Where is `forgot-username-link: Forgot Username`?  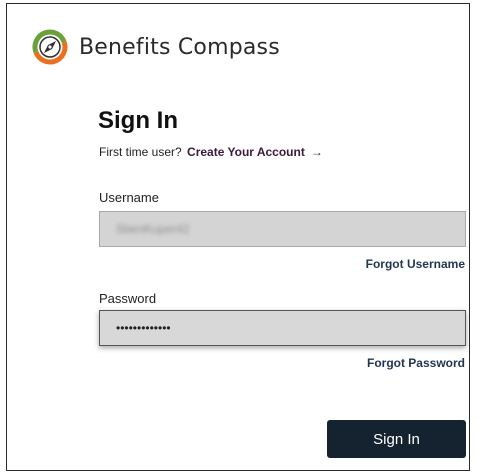
forgot-username-link: Forgot Username is located at coordinates (415, 264).